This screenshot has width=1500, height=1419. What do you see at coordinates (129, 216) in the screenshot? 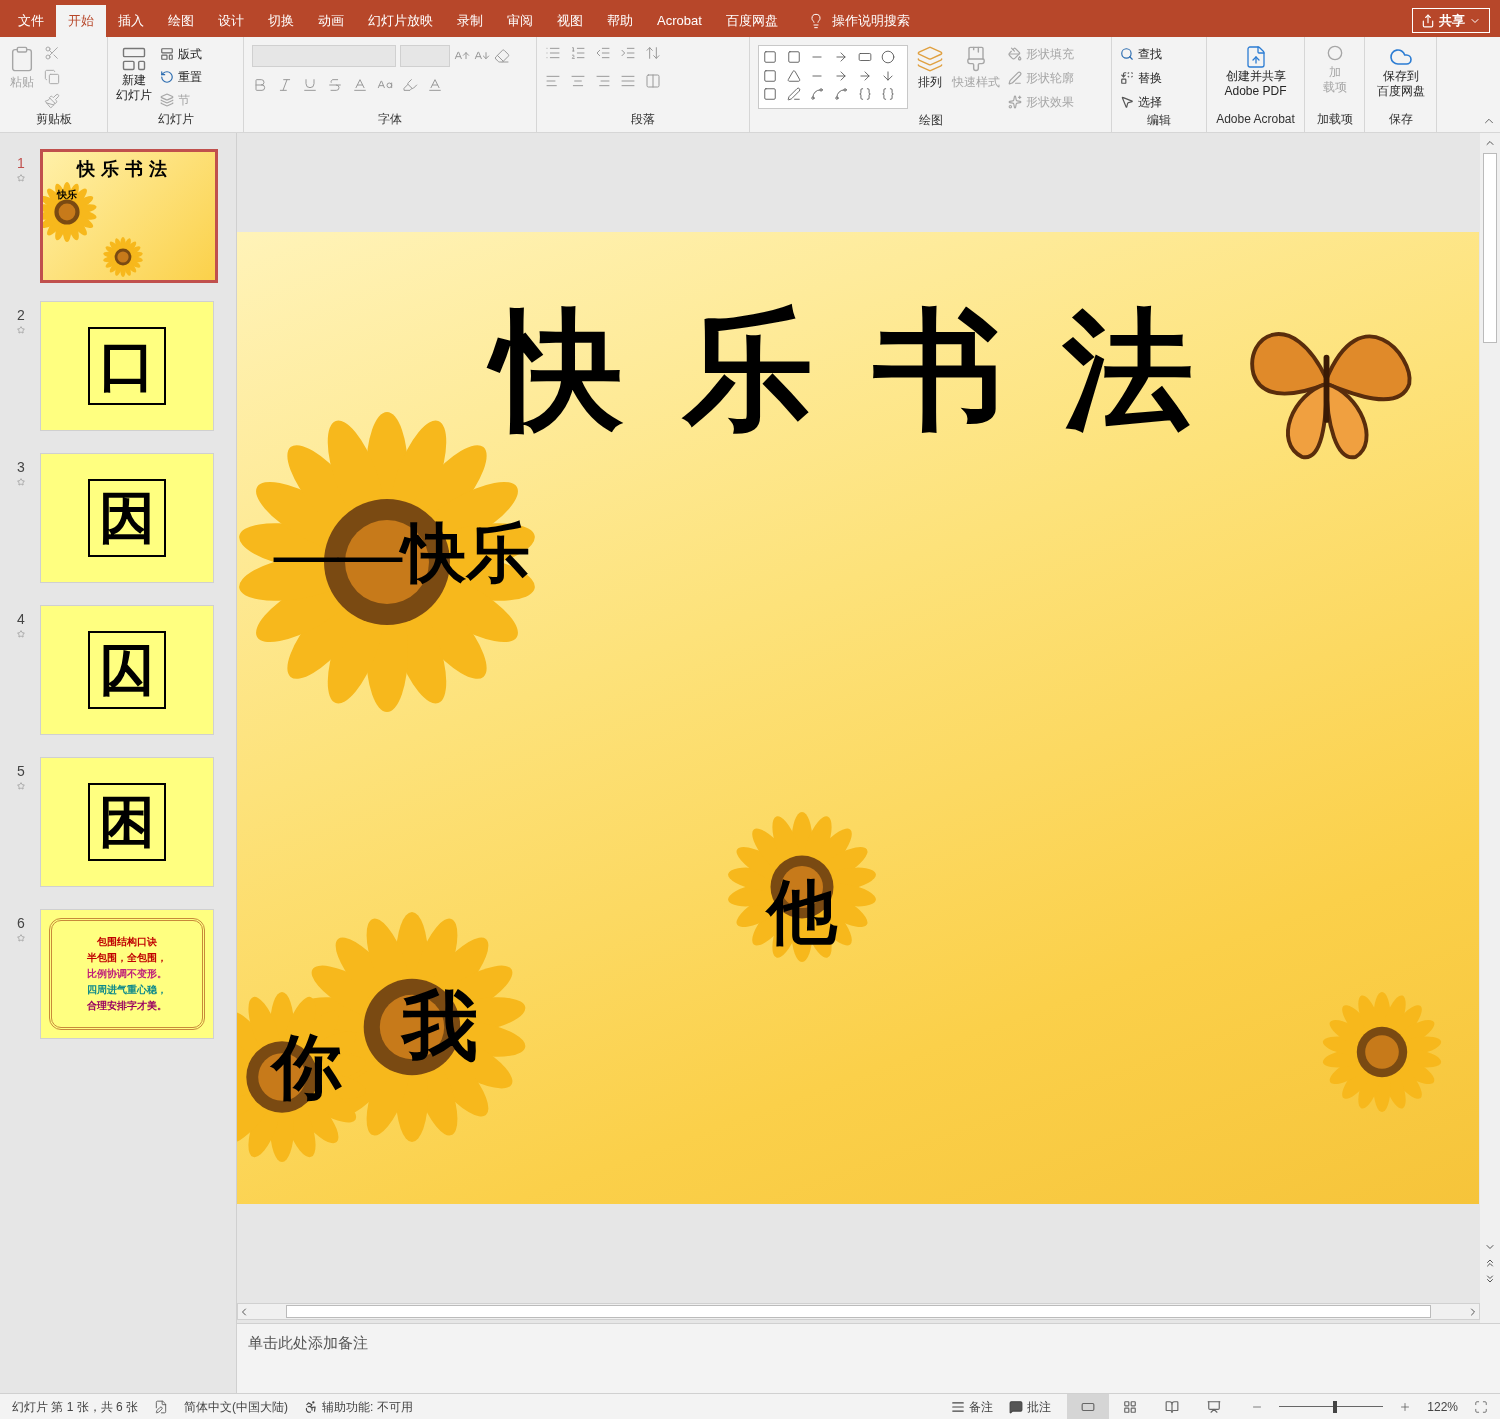
I see `slide-thumbnail: 快乐书法 快乐` at bounding box center [129, 216].